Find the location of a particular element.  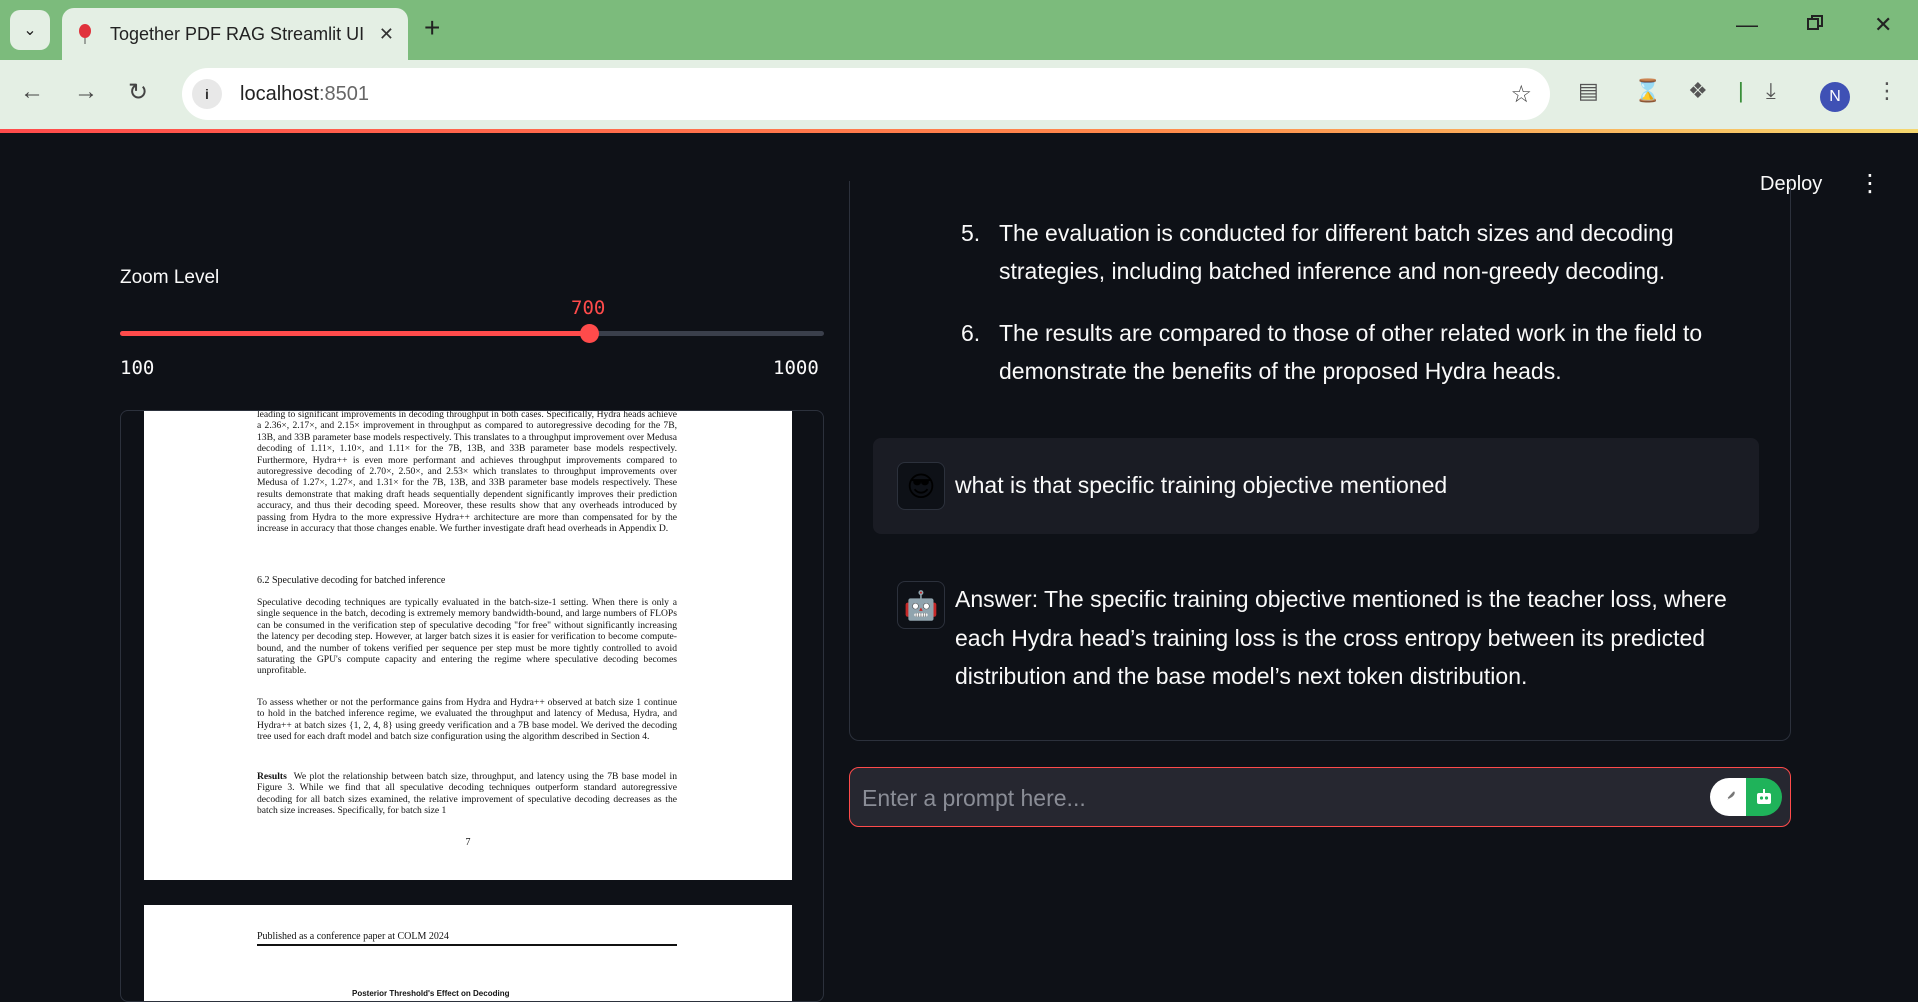

reading-list-icon: ▤ is located at coordinates (1588, 91).